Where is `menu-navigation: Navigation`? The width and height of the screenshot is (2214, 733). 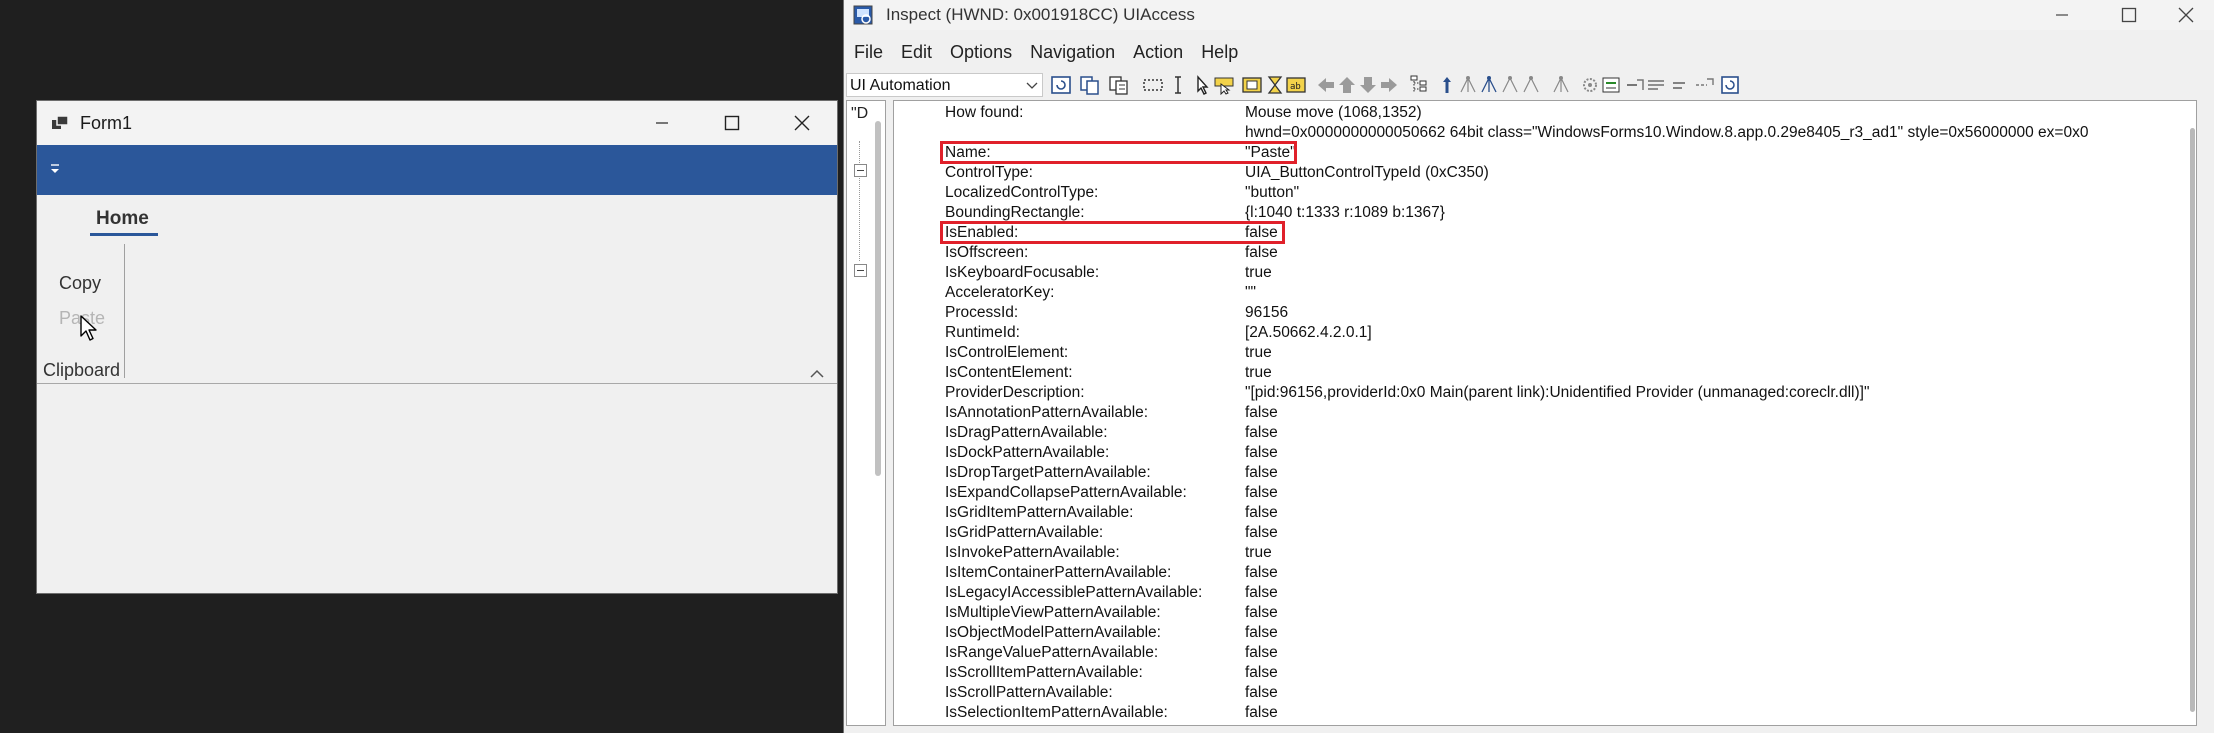 menu-navigation: Navigation is located at coordinates (1072, 52).